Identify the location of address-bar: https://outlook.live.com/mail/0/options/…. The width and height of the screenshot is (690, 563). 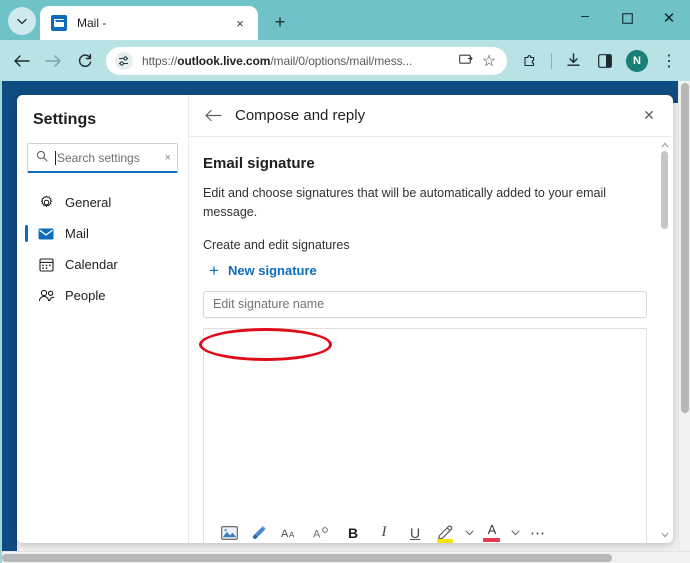
(306, 60).